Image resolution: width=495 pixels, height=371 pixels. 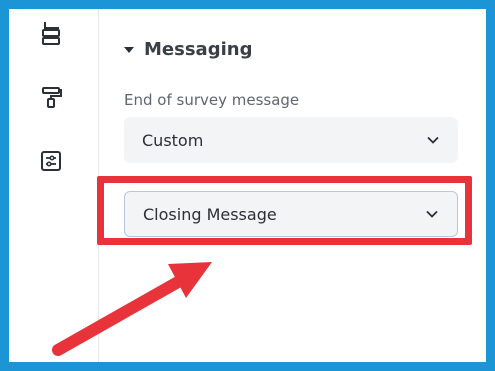 I want to click on paint-roller-icon, so click(x=51, y=97).